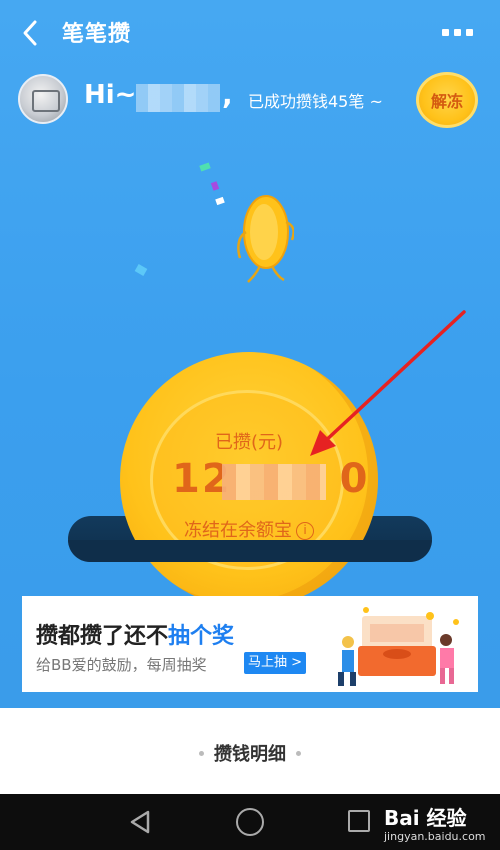 The width and height of the screenshot is (500, 850). I want to click on chevron-left-icon, so click(30, 33).